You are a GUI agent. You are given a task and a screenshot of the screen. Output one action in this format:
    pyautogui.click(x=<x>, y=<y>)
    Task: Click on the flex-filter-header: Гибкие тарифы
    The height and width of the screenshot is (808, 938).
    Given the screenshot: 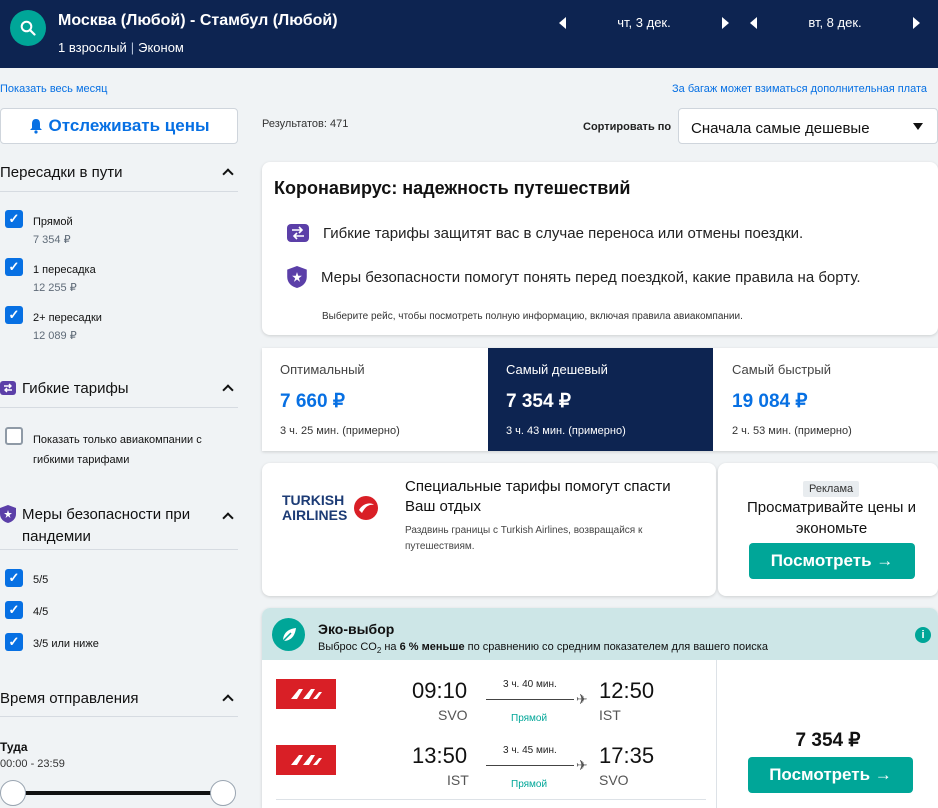 What is the action you would take?
    pyautogui.click(x=119, y=388)
    